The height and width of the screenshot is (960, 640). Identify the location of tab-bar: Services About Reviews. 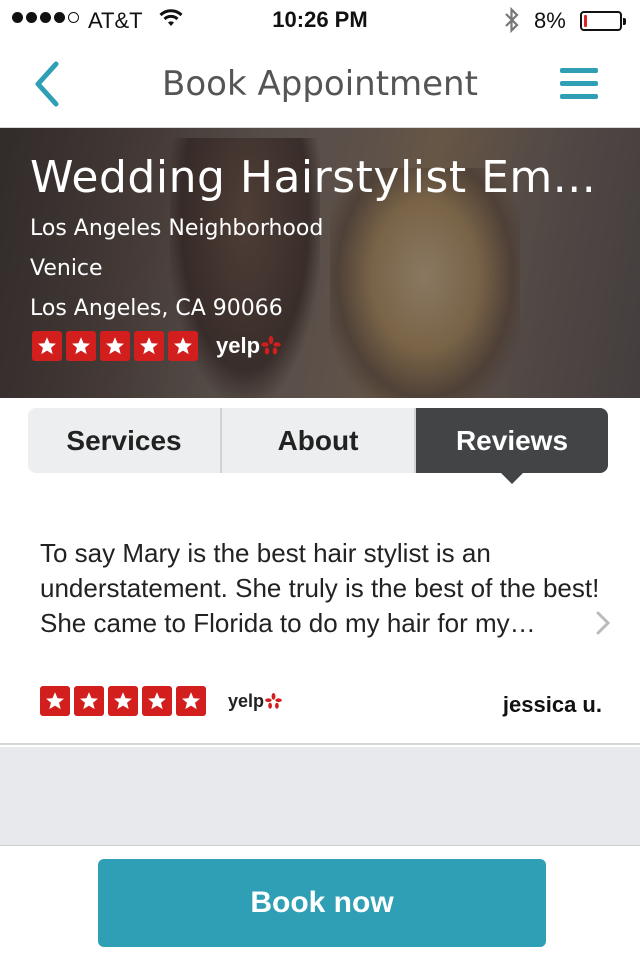
(318, 446).